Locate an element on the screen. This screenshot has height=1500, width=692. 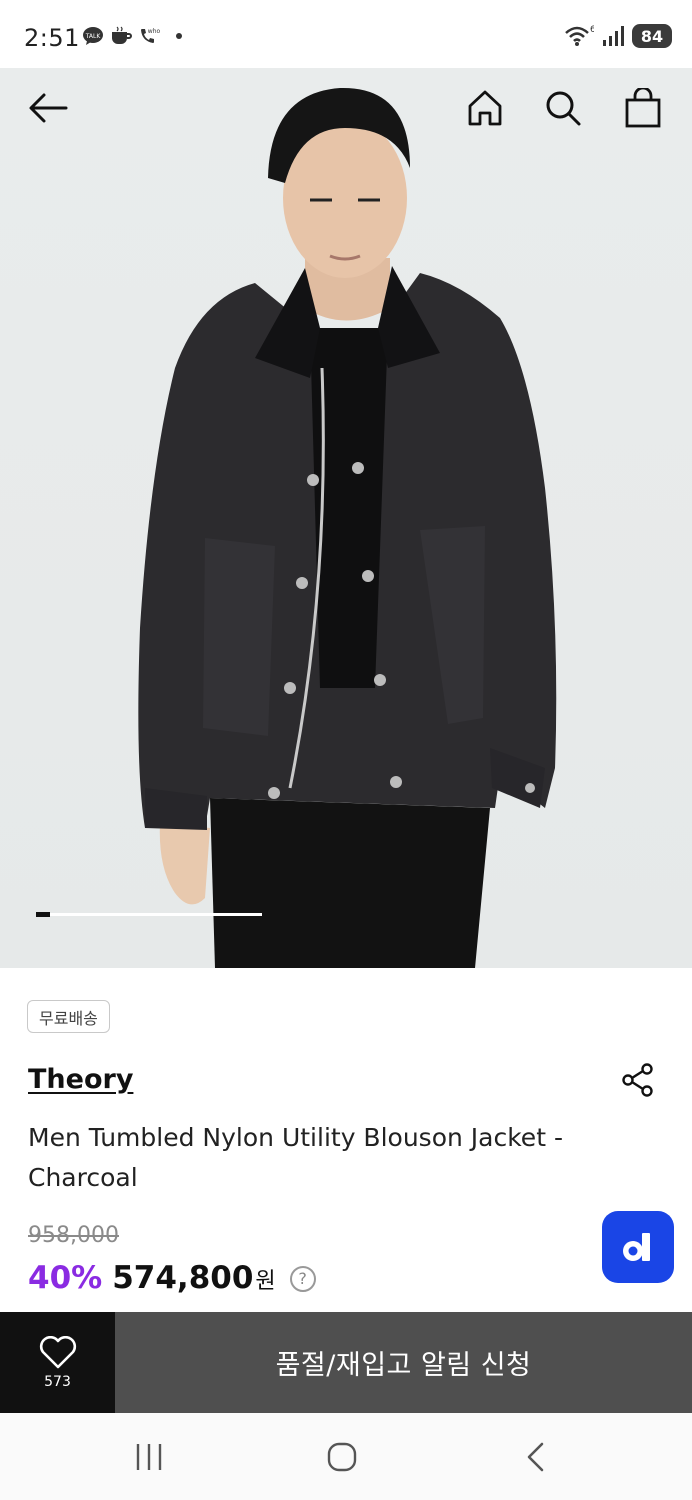
restock-notify-button: 품절/재입고 알림 신청 is located at coordinates (403, 1362).